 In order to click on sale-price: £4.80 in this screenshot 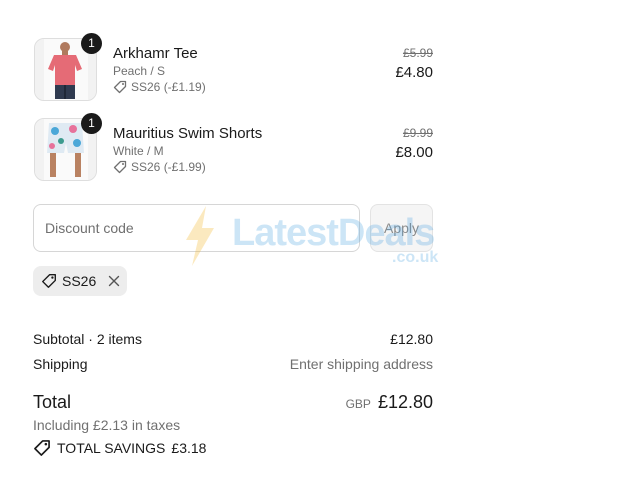, I will do `click(414, 72)`.